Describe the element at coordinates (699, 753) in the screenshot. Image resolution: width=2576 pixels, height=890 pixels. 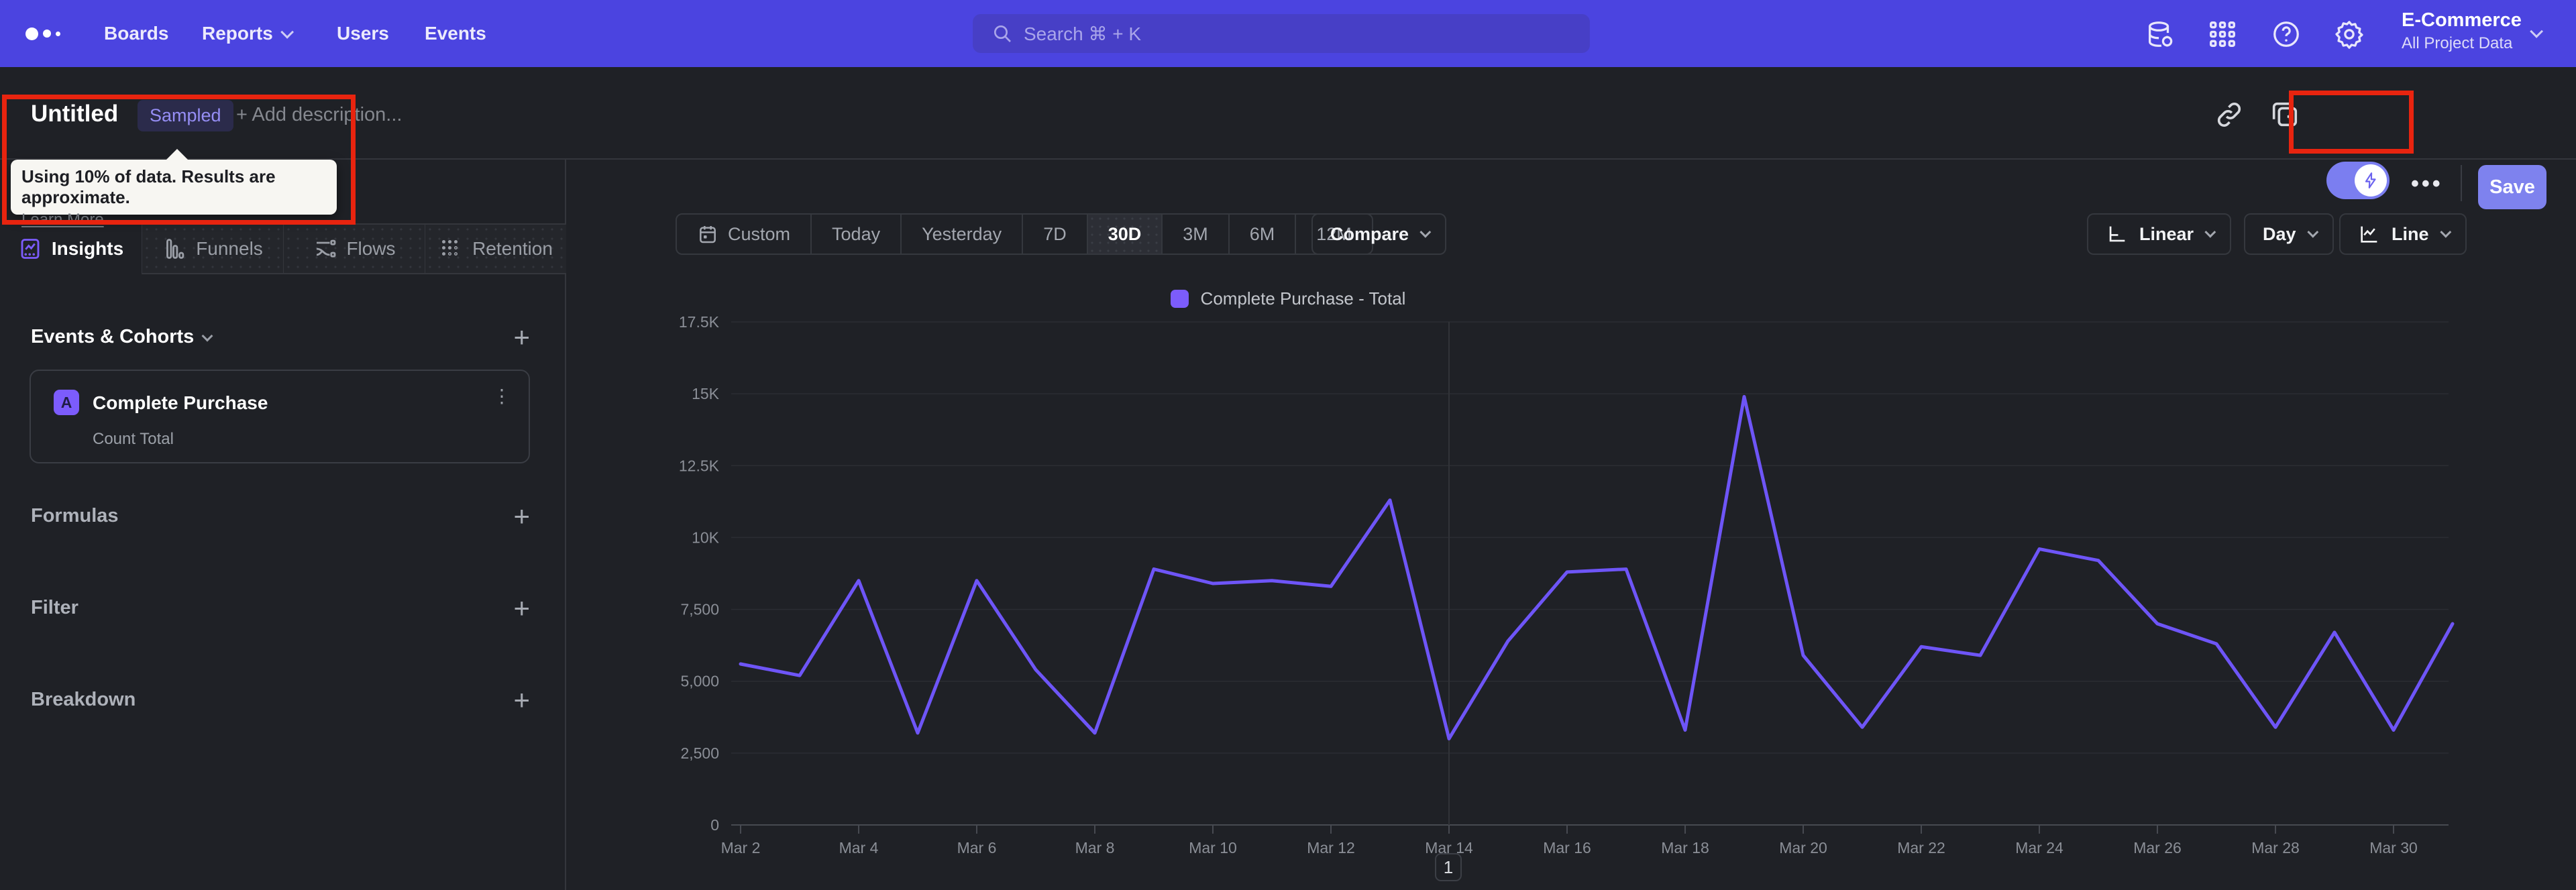
I see `svg-text: 2,500` at that location.